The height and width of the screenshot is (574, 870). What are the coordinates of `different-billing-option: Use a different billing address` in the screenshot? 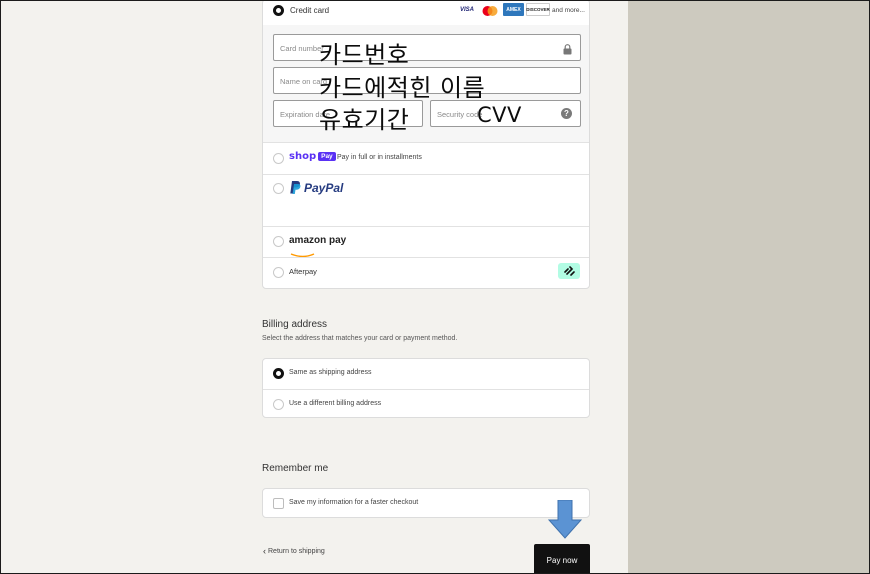 It's located at (426, 404).